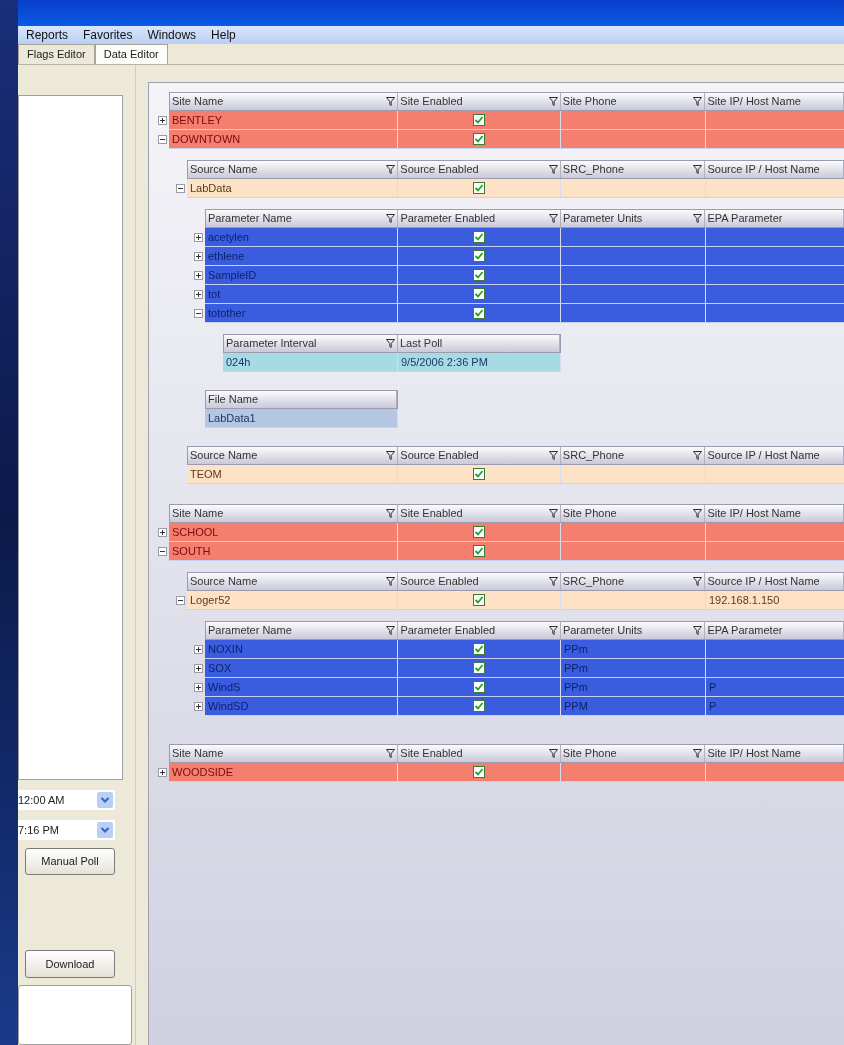 This screenshot has width=844, height=1045. Describe the element at coordinates (506, 139) in the screenshot. I see `grid-row: DOWNTOWN` at that location.